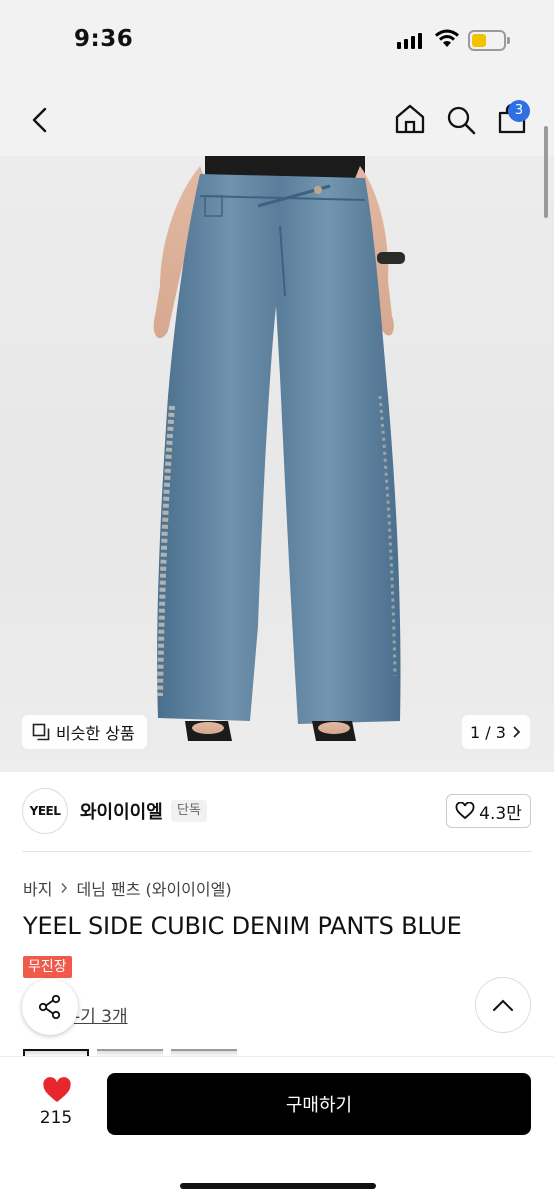 The height and width of the screenshot is (1200, 554). I want to click on brand-name: 와이이이엘, so click(121, 811).